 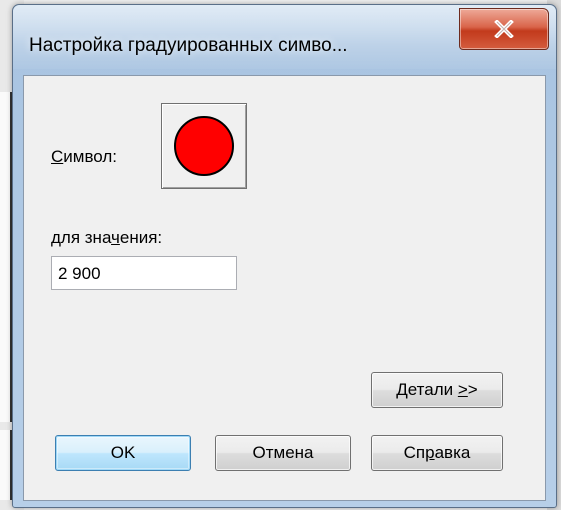 What do you see at coordinates (115, 237) in the screenshot?
I see `value-label-accel: ч` at bounding box center [115, 237].